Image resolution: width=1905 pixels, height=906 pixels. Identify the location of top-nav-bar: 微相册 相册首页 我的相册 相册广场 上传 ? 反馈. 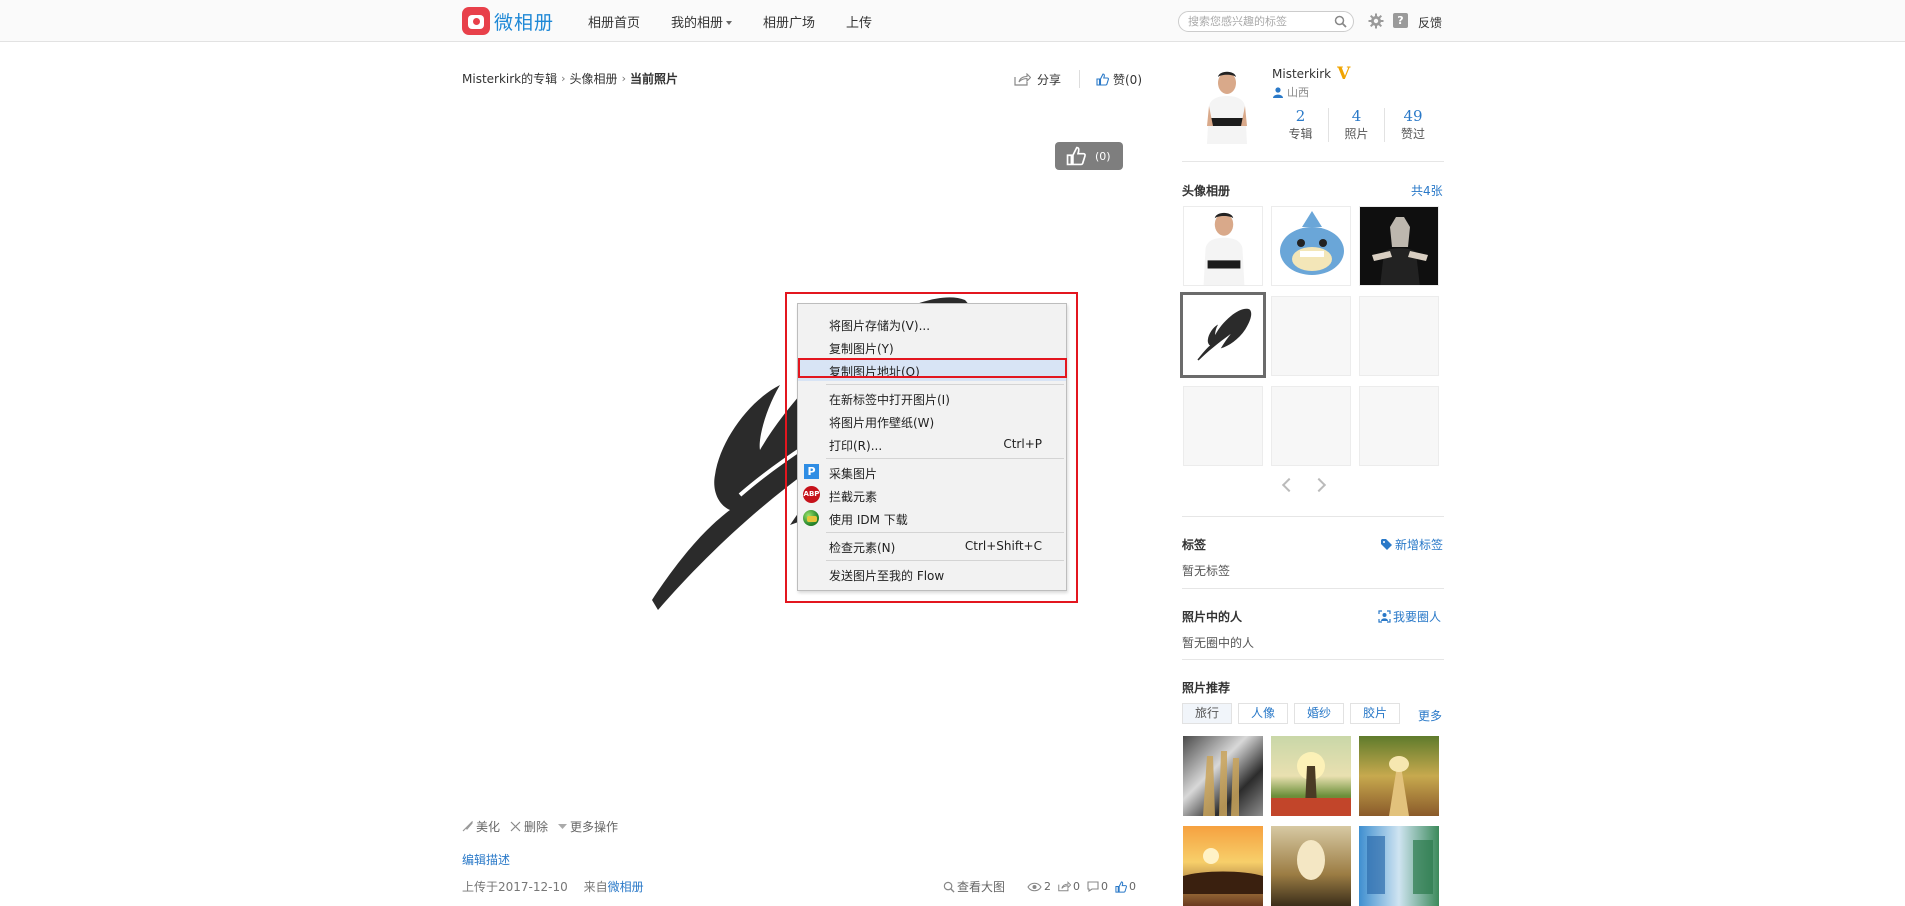
(952, 21).